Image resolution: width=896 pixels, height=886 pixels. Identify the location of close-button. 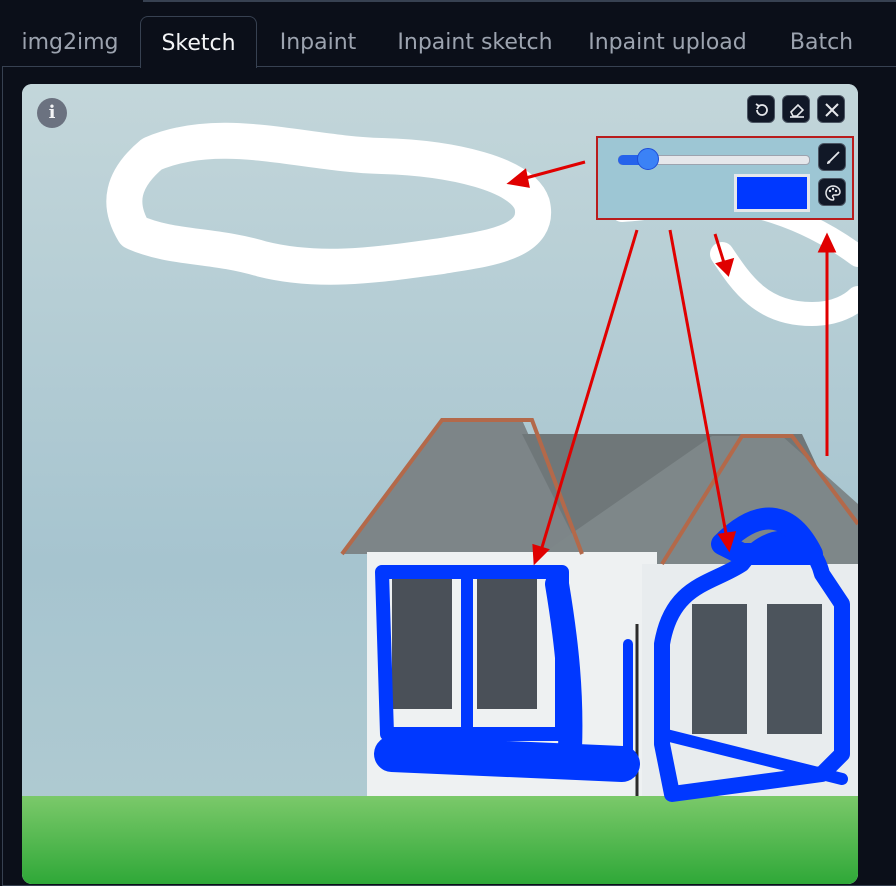
(831, 109).